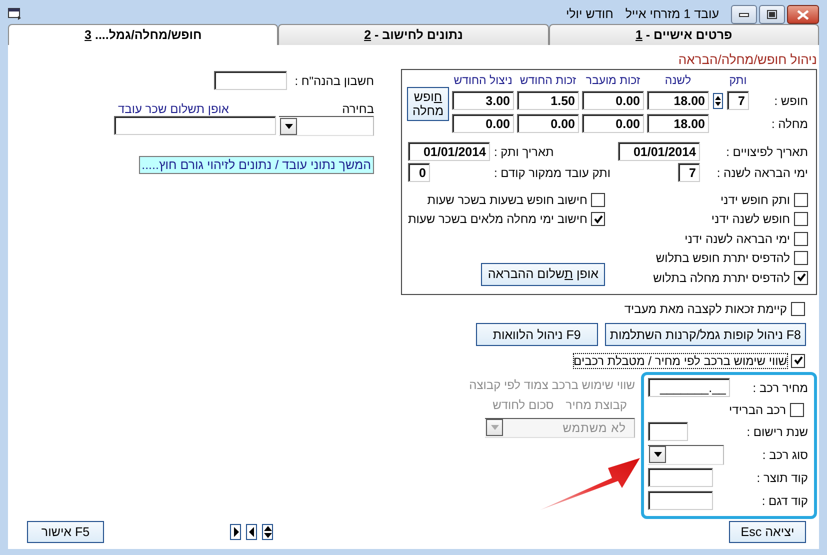 This screenshot has width=827, height=555. What do you see at coordinates (782, 477) in the screenshot?
I see `field-label: קוד תוצר :` at bounding box center [782, 477].